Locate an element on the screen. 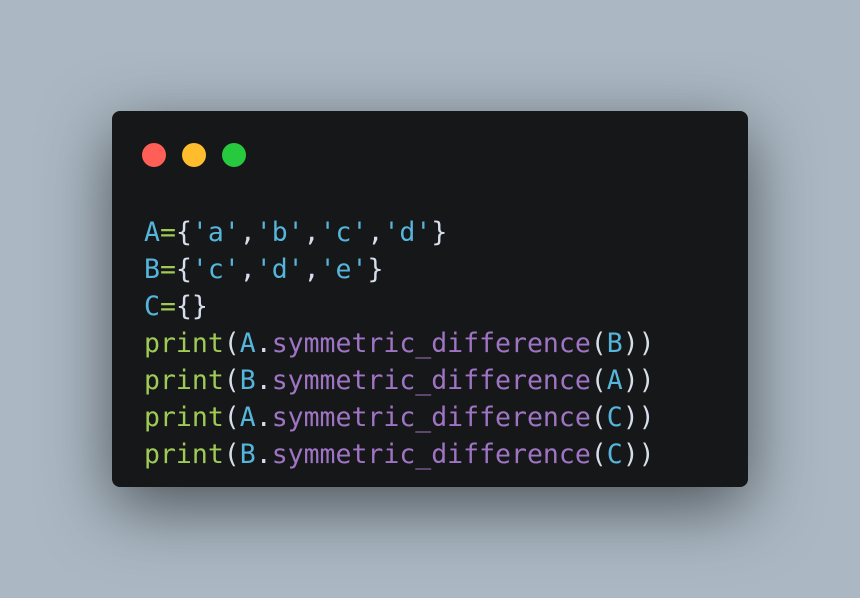 Image resolution: width=860 pixels, height=598 pixels. code-line: print(A.symmetric_difference(B)) is located at coordinates (399, 343).